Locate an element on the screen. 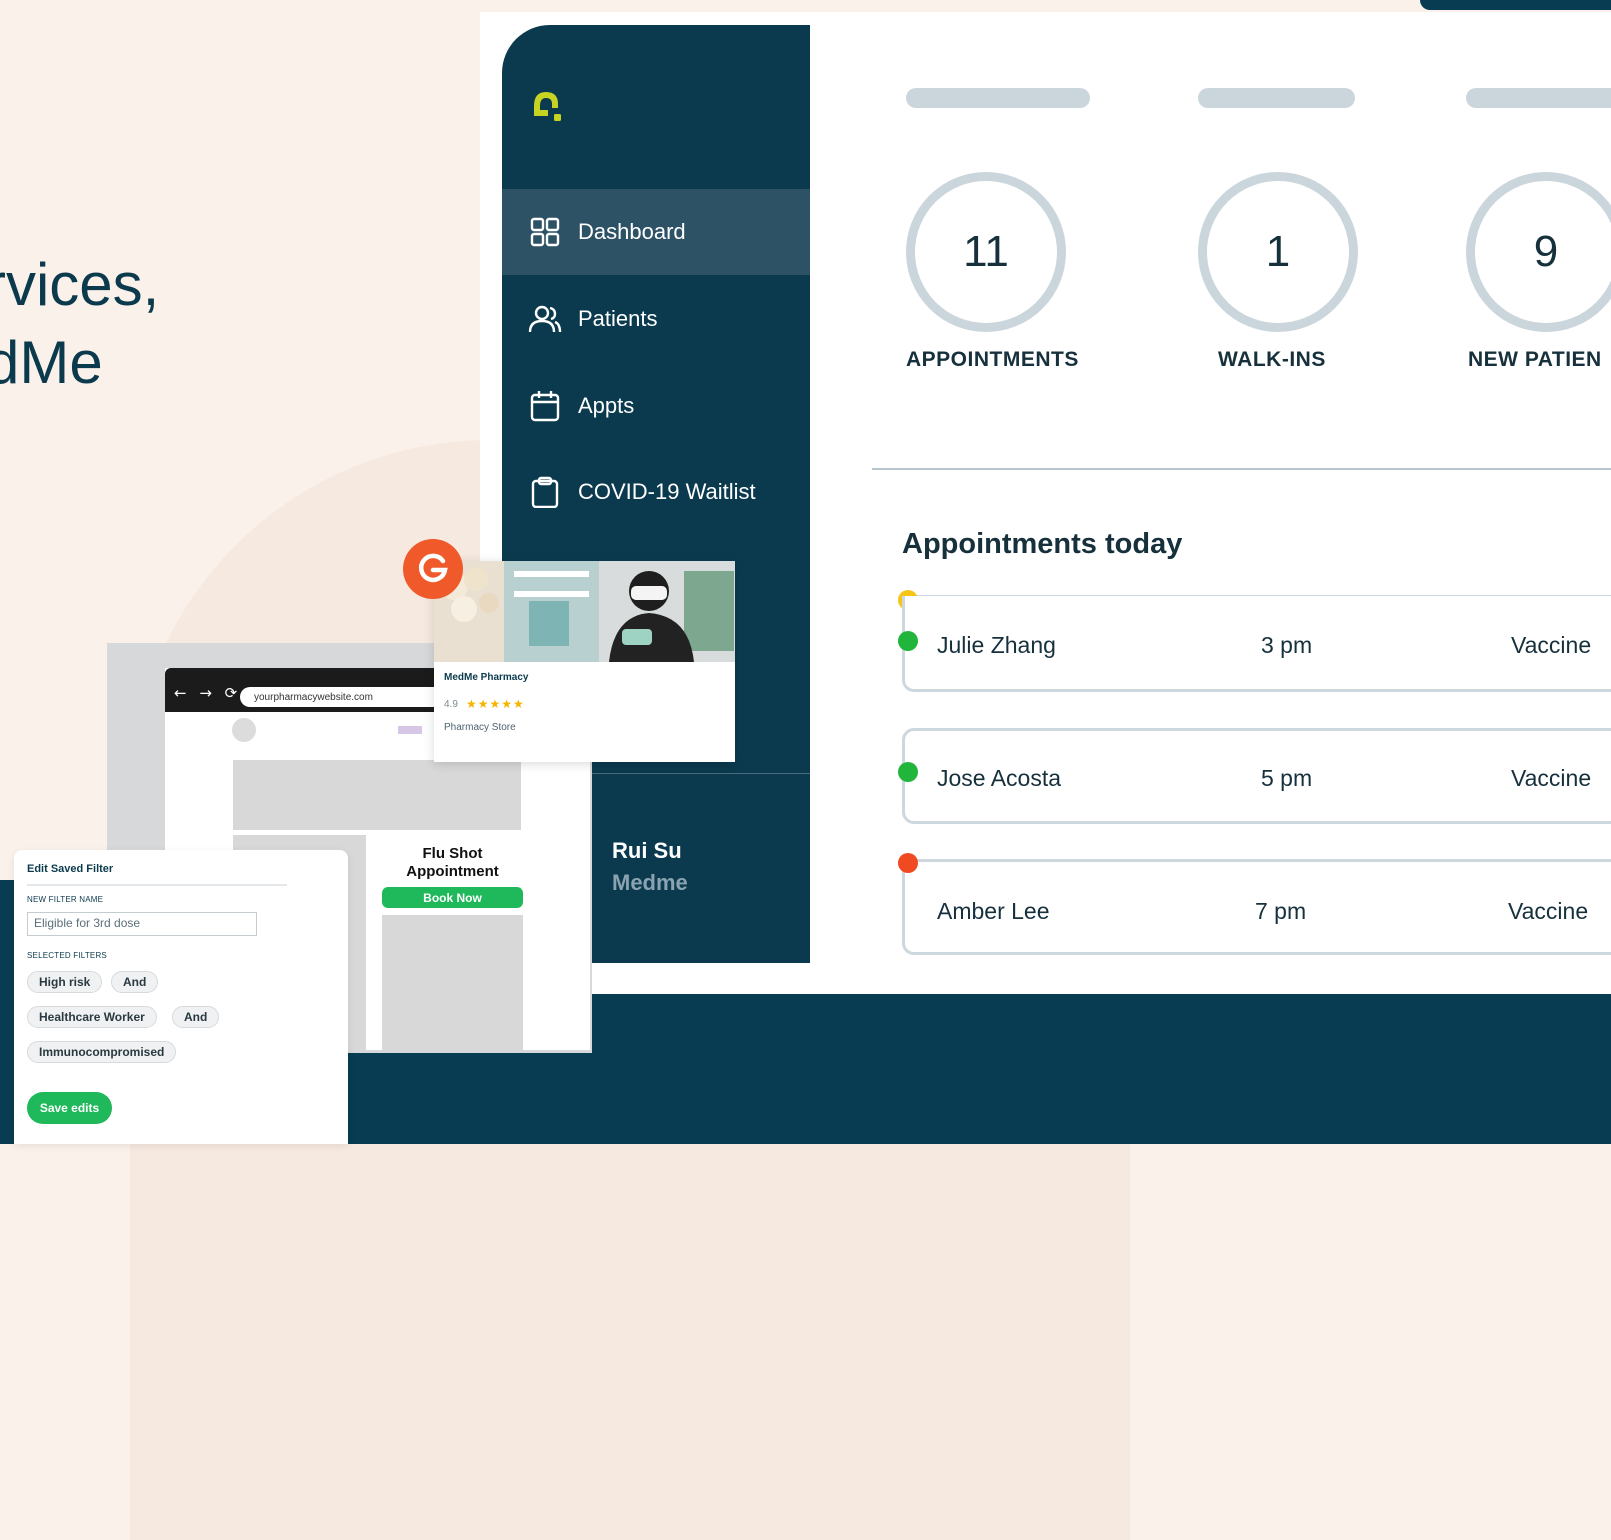 The height and width of the screenshot is (1540, 1611). sidebar-item-label: Patients is located at coordinates (618, 318).